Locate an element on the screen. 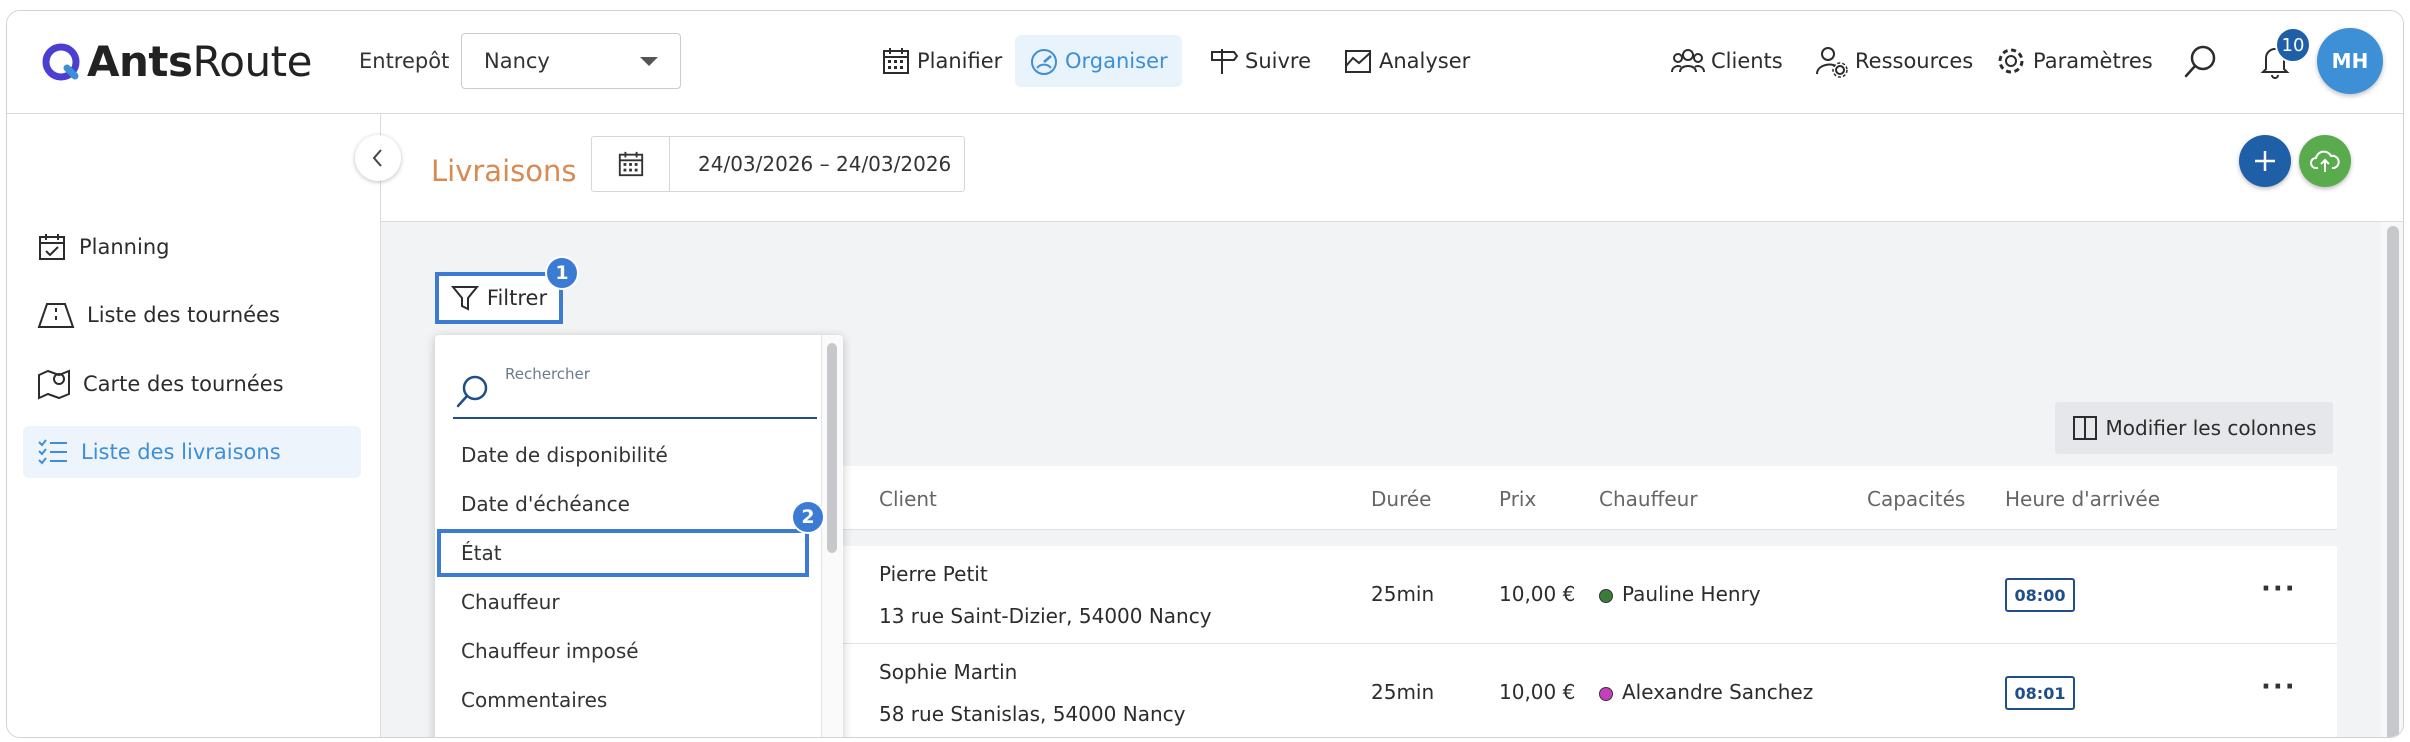  columns-icon is located at coordinates (2084, 428).